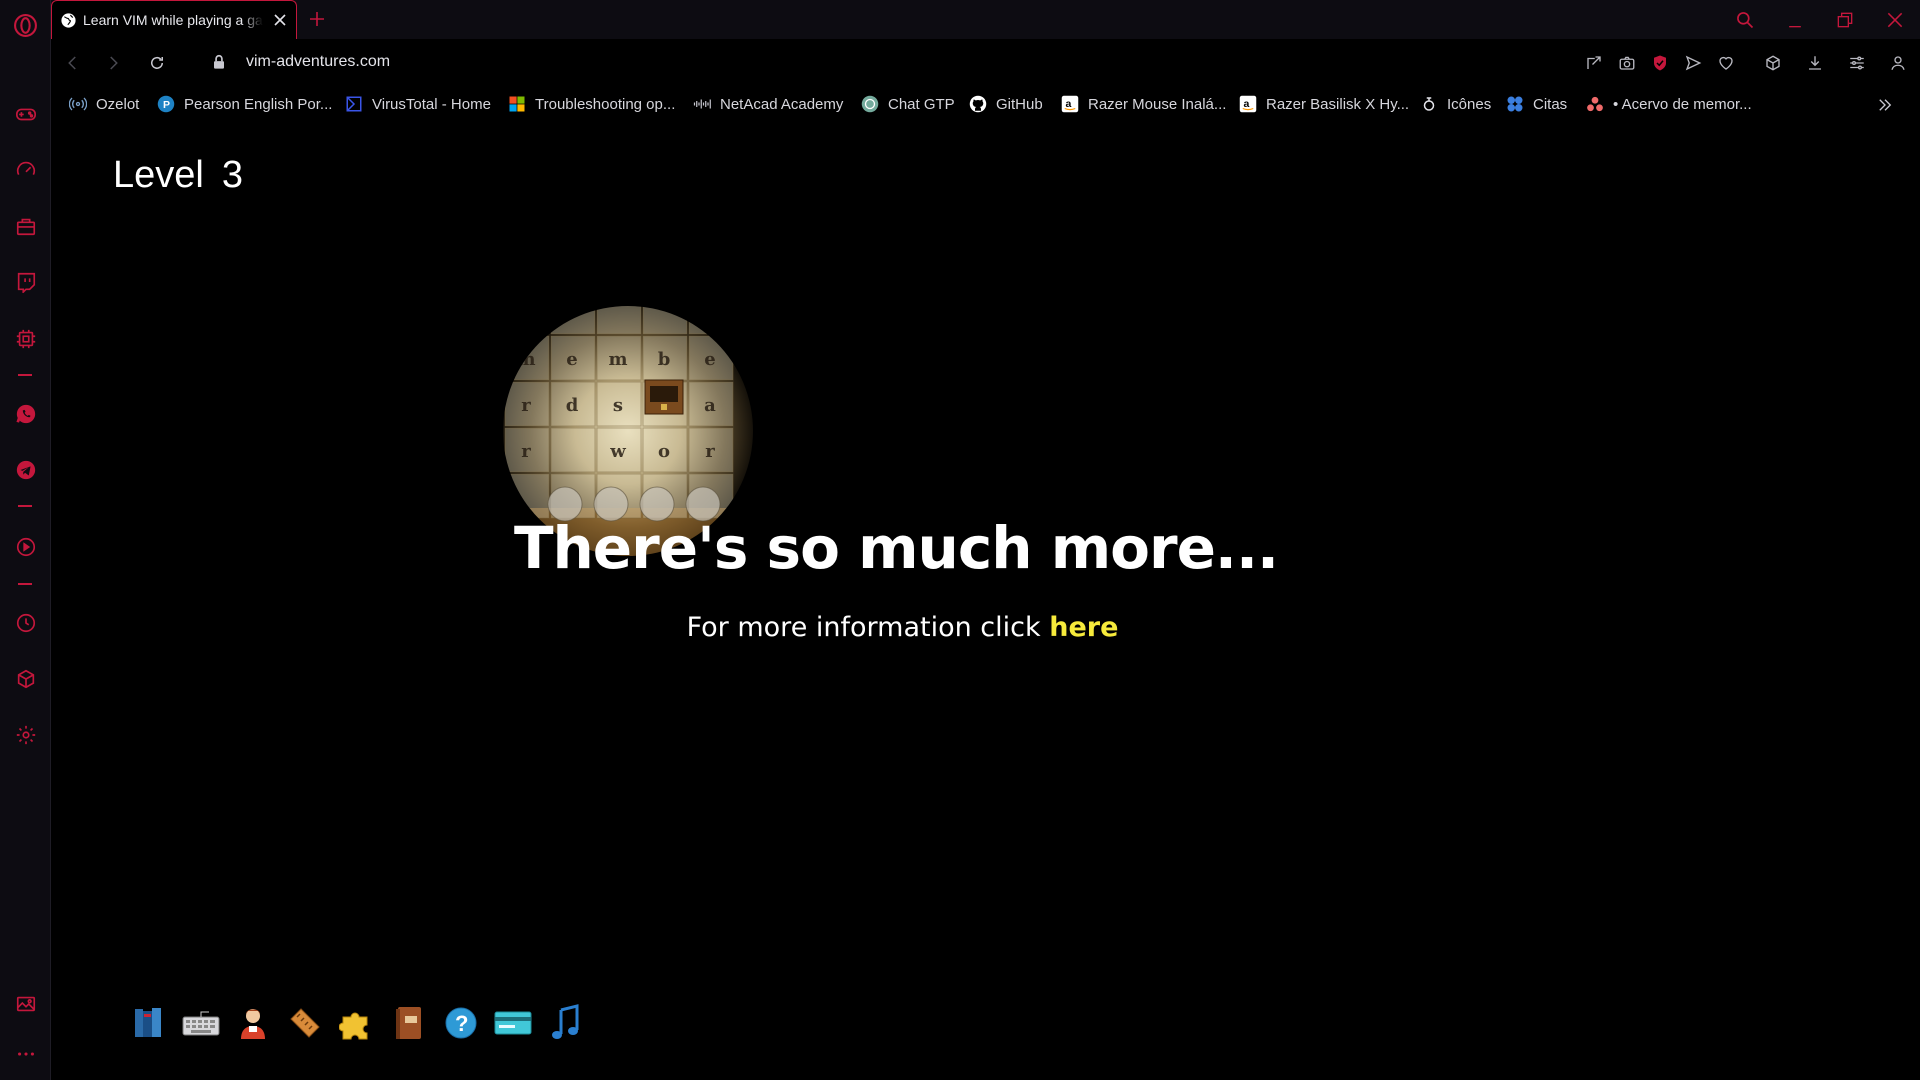  Describe the element at coordinates (1429, 104) in the screenshot. I see `icones-icon` at that location.